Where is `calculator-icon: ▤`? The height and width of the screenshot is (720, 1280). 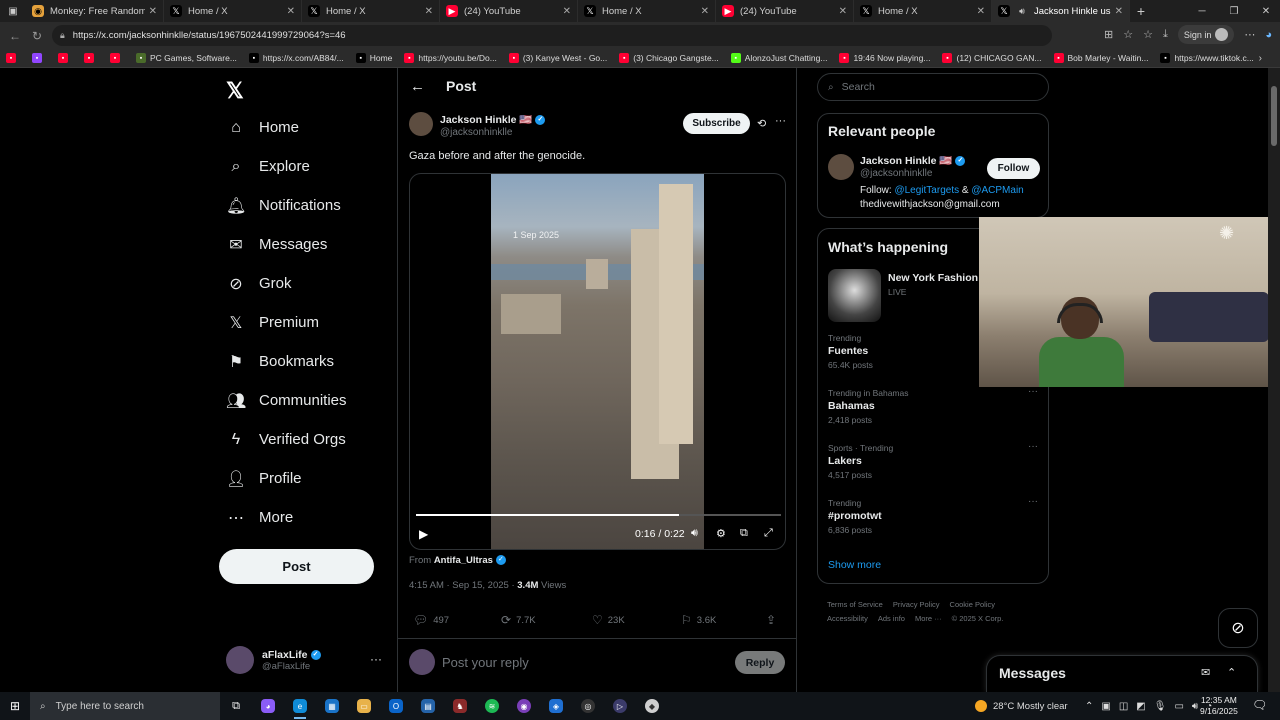 calculator-icon: ▤ is located at coordinates (428, 706).